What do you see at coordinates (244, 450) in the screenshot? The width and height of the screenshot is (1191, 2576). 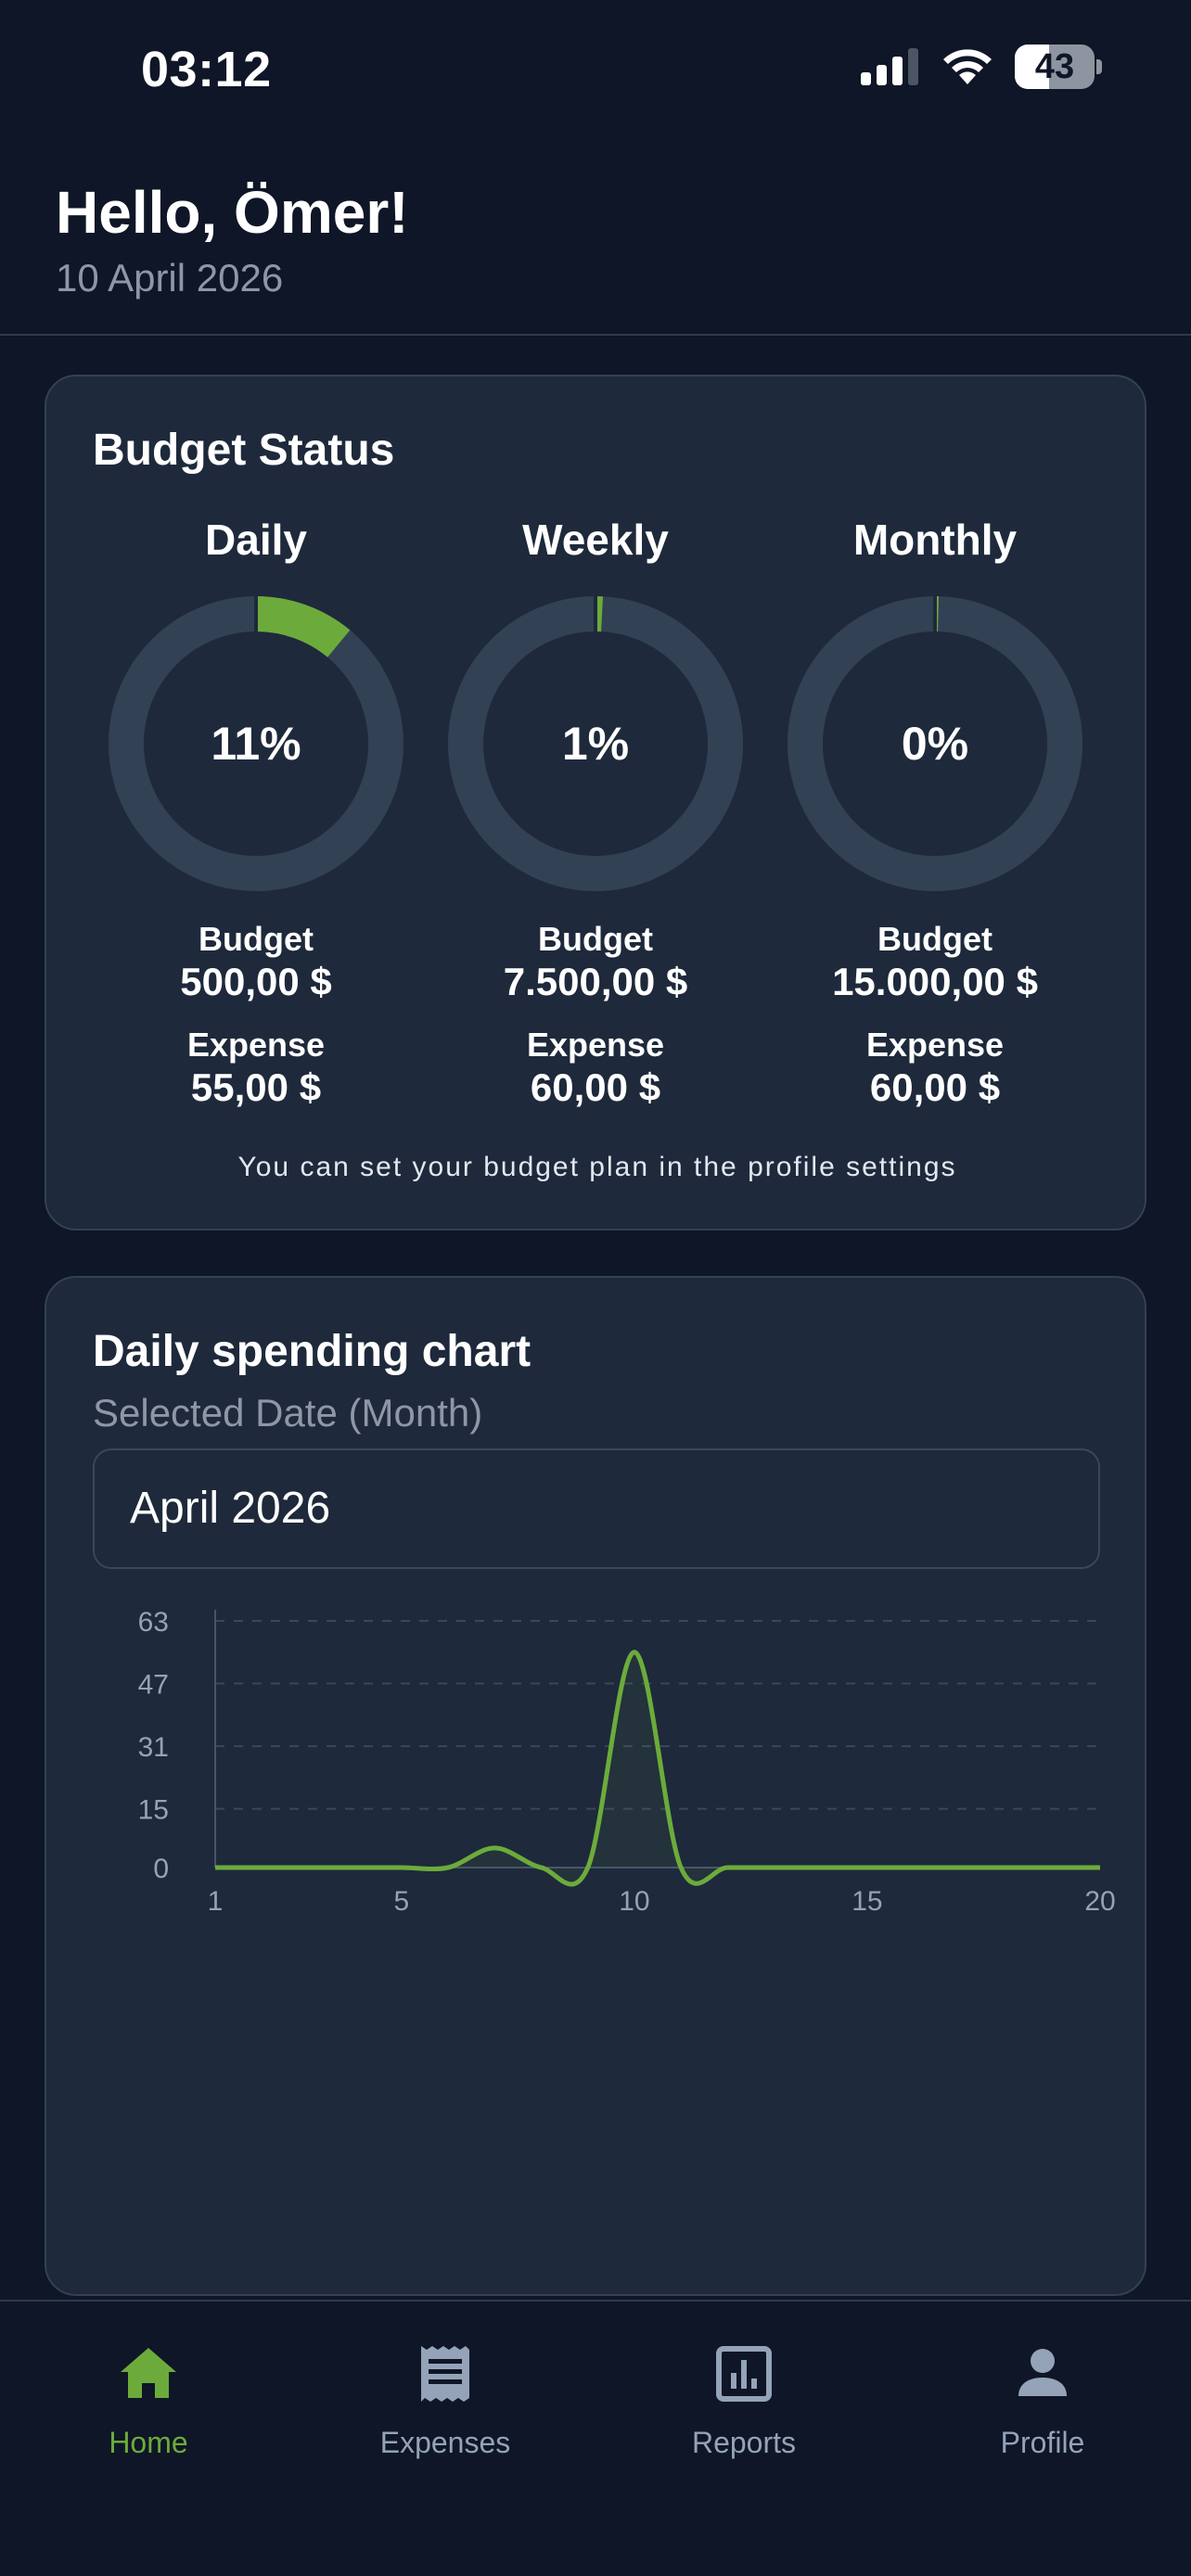 I see `budget-status-title: Budget Status` at bounding box center [244, 450].